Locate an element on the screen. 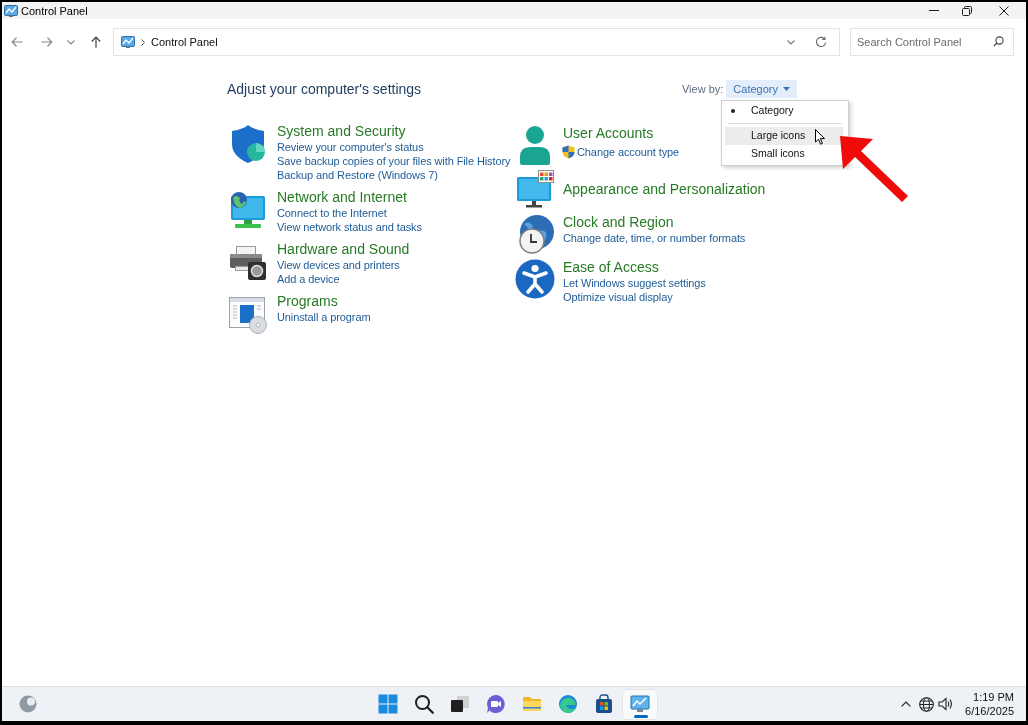 Image resolution: width=1028 pixels, height=725 pixels. restore-icon is located at coordinates (967, 10).